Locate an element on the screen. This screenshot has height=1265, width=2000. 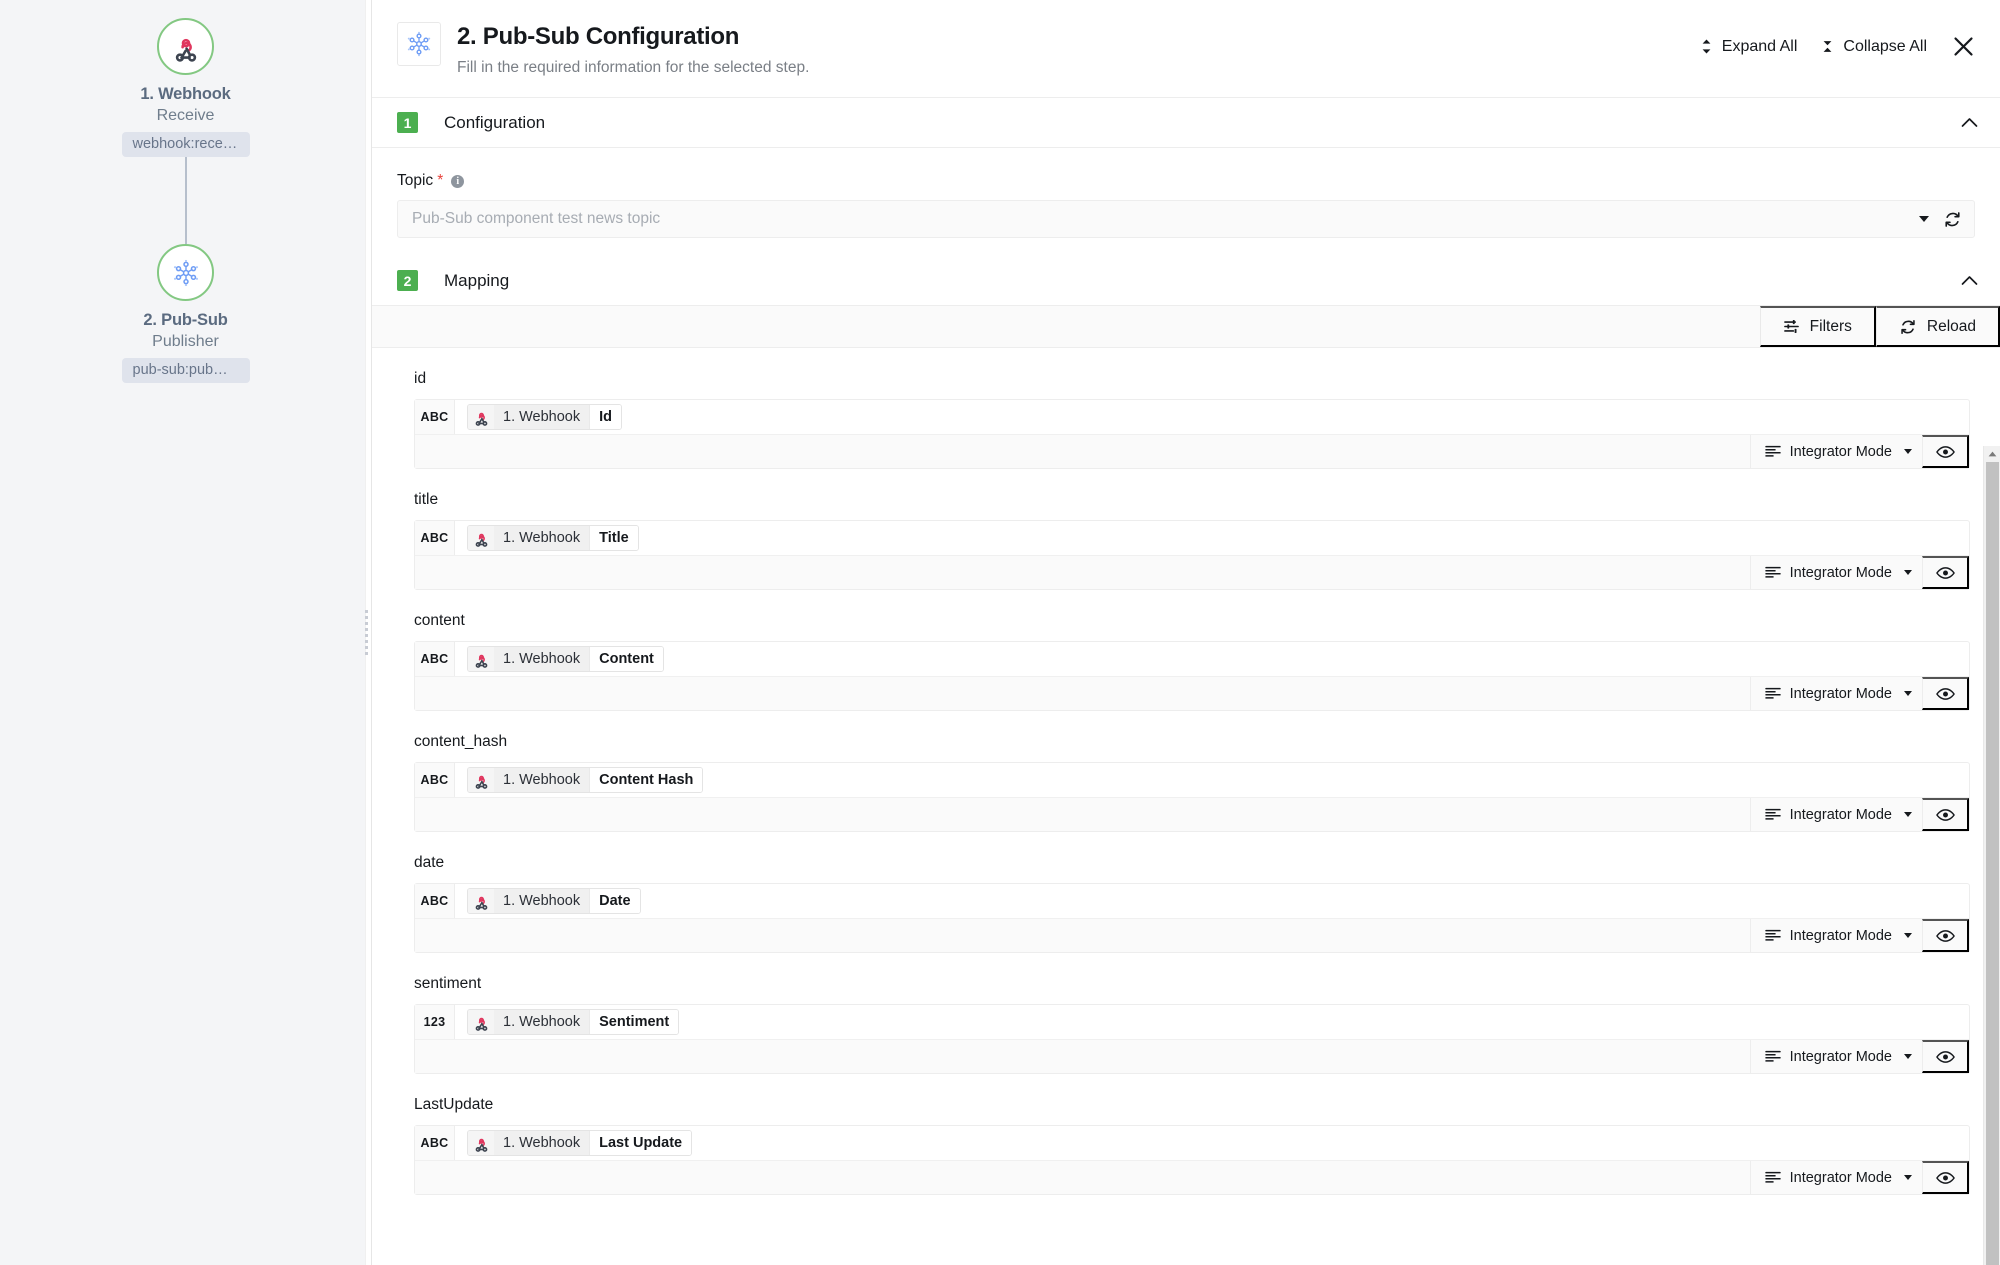
flow-node-webhook: 1. Webhook Receive webhook:receive is located at coordinates (185, 87).